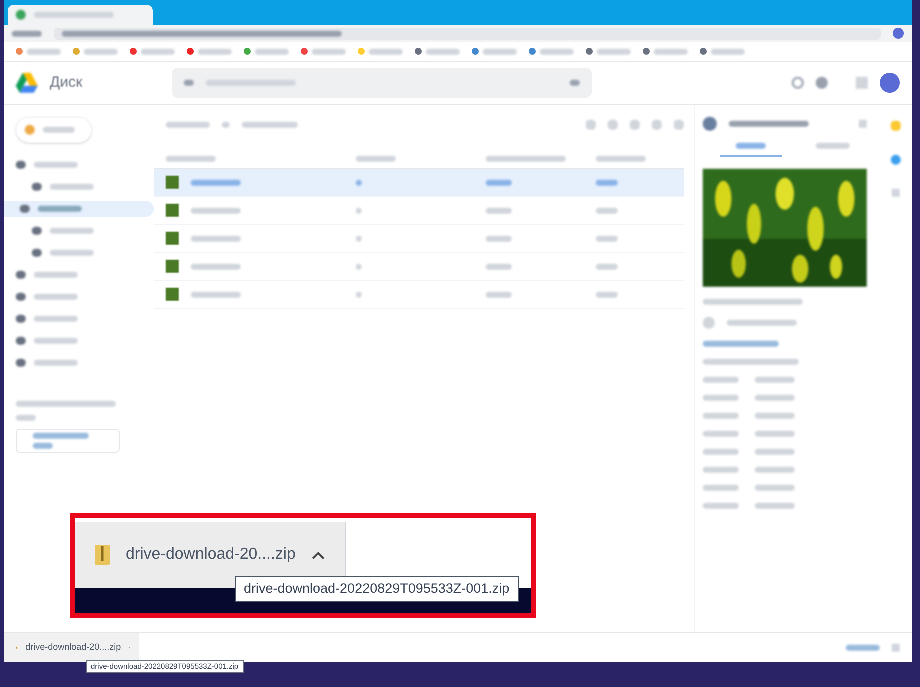 The height and width of the screenshot is (687, 920). I want to click on keep-icon, so click(895, 126).